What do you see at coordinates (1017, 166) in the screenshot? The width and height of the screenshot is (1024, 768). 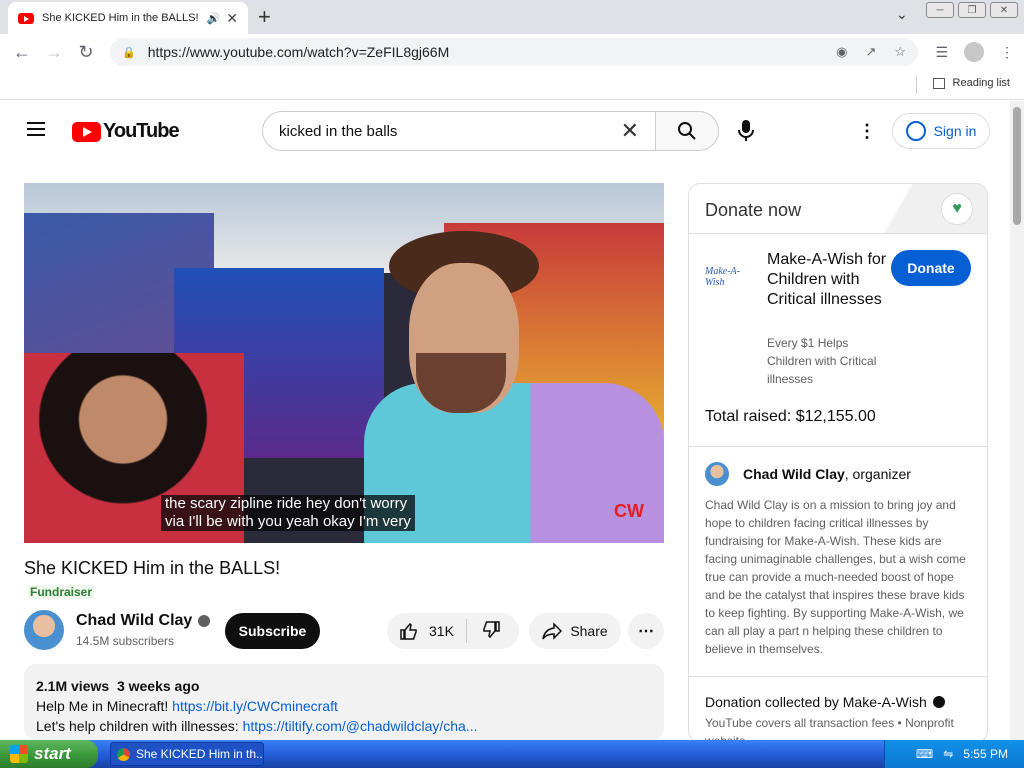 I see `scrollbar-thumb` at bounding box center [1017, 166].